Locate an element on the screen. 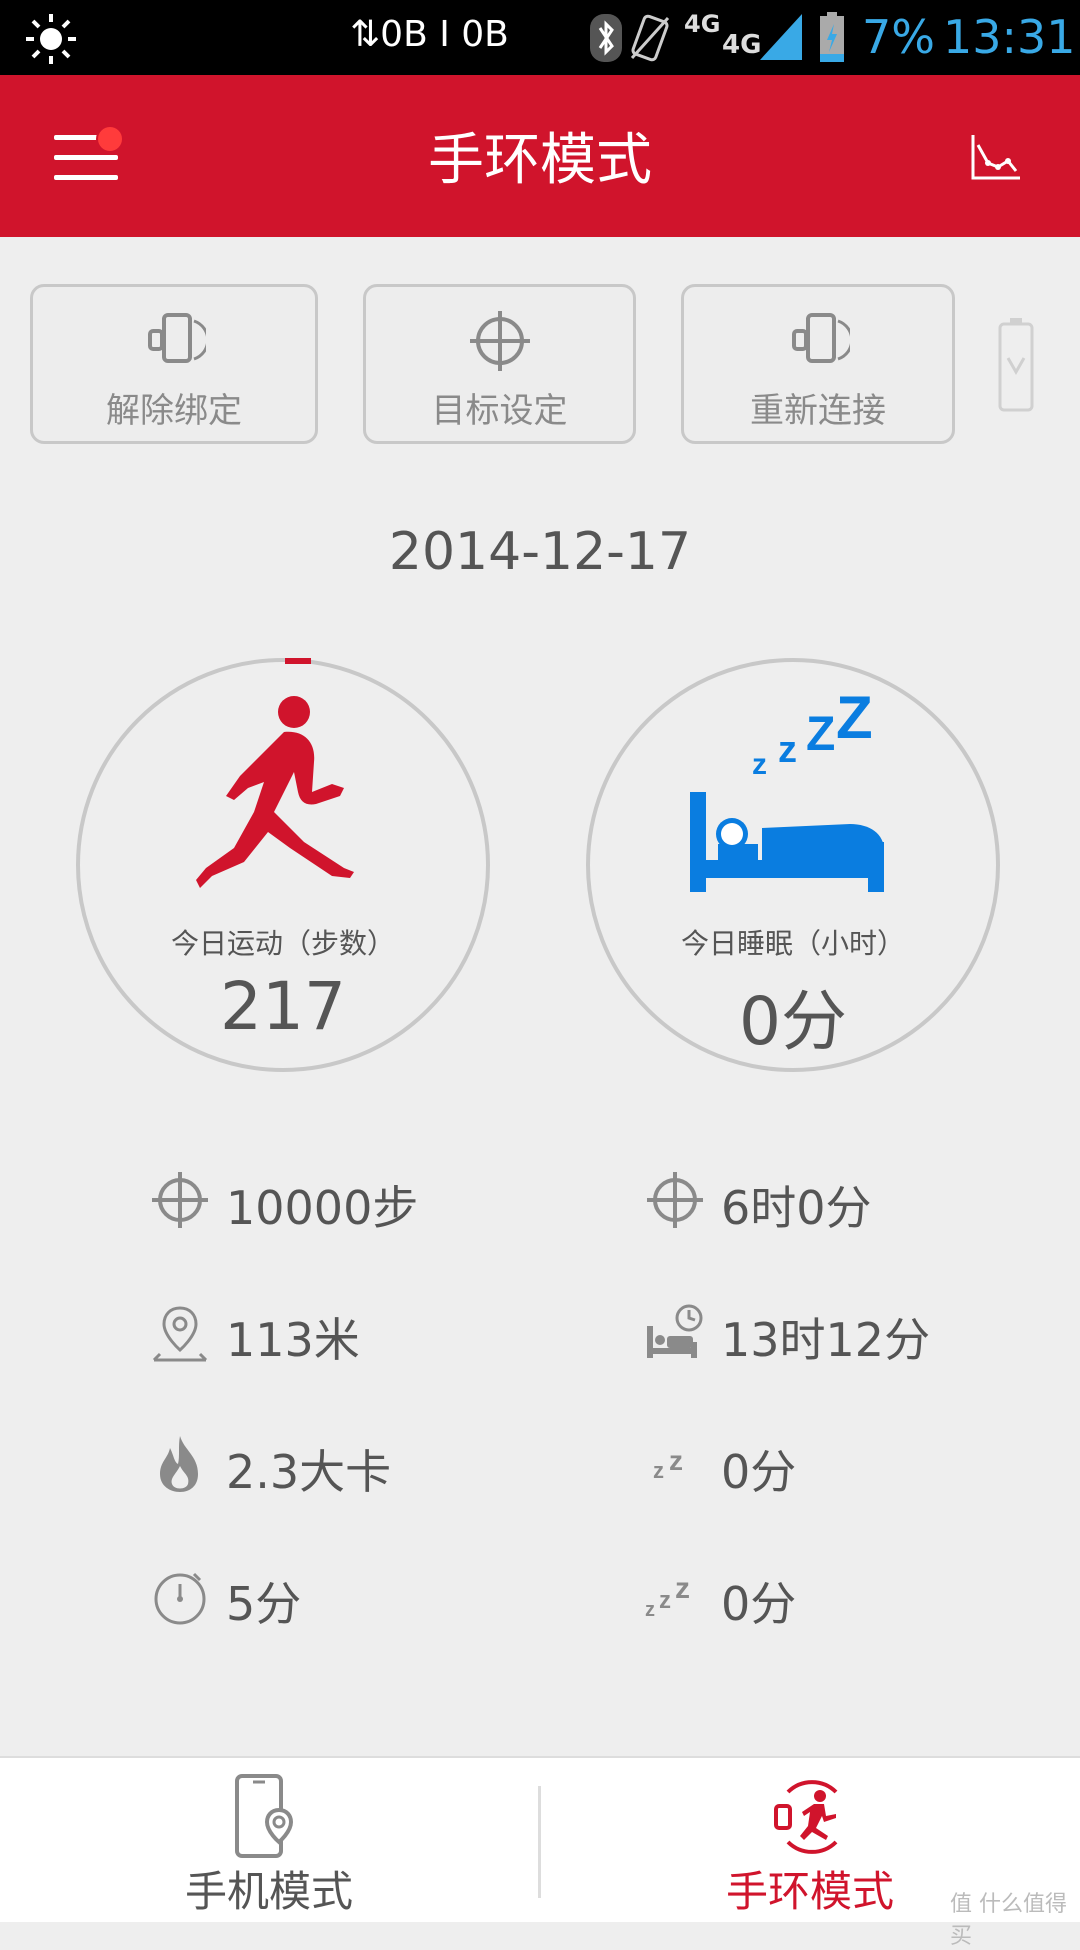  light-sleep-value: 0分 is located at coordinates (759, 1472).